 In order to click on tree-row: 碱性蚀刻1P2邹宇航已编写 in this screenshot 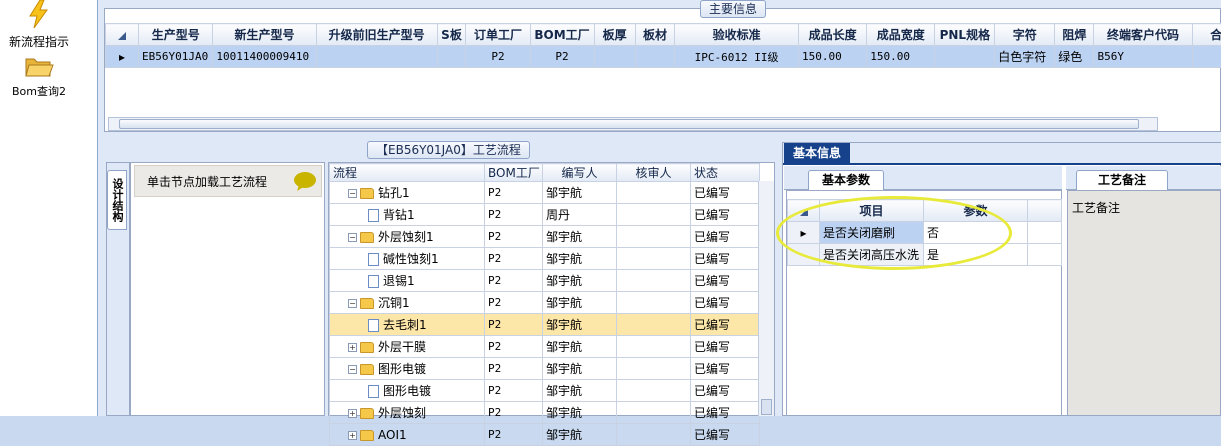, I will do `click(545, 259)`.